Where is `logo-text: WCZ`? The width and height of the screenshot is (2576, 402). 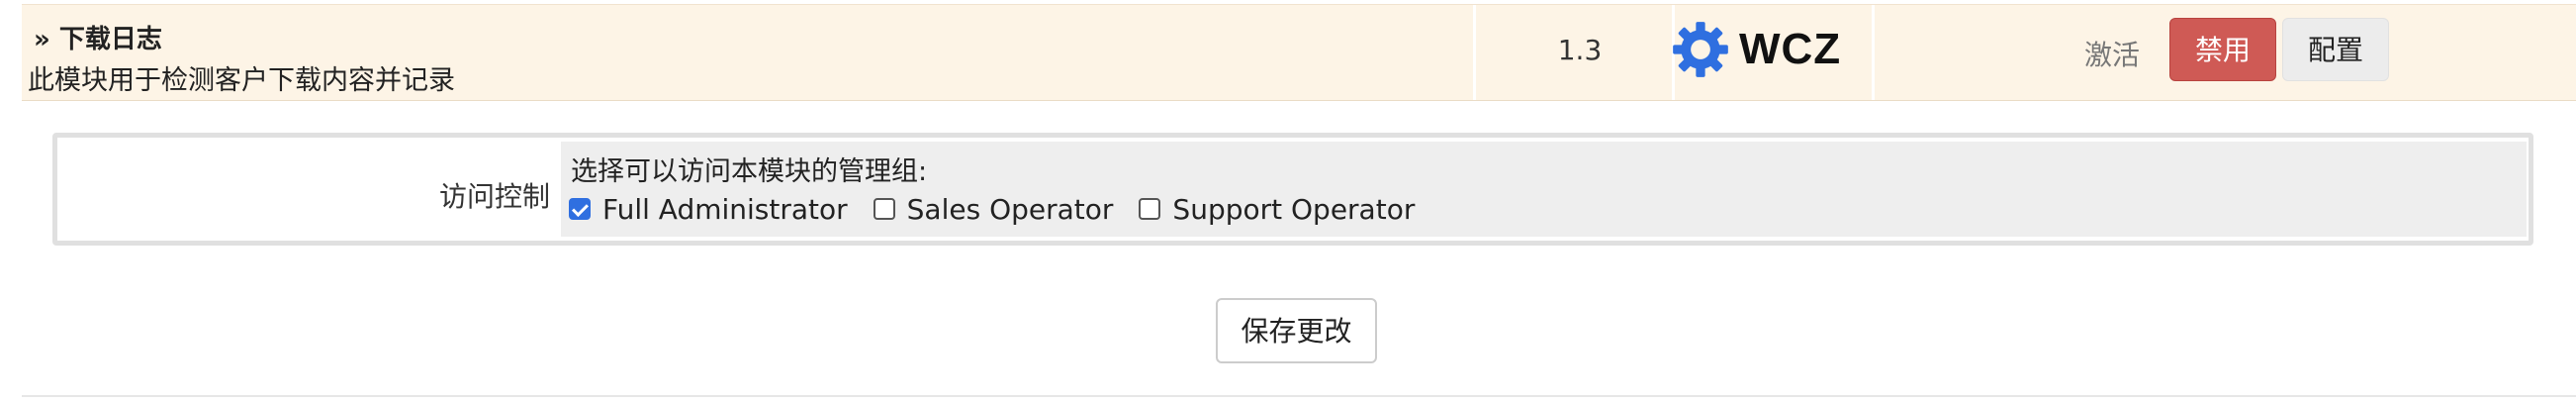
logo-text: WCZ is located at coordinates (1791, 49).